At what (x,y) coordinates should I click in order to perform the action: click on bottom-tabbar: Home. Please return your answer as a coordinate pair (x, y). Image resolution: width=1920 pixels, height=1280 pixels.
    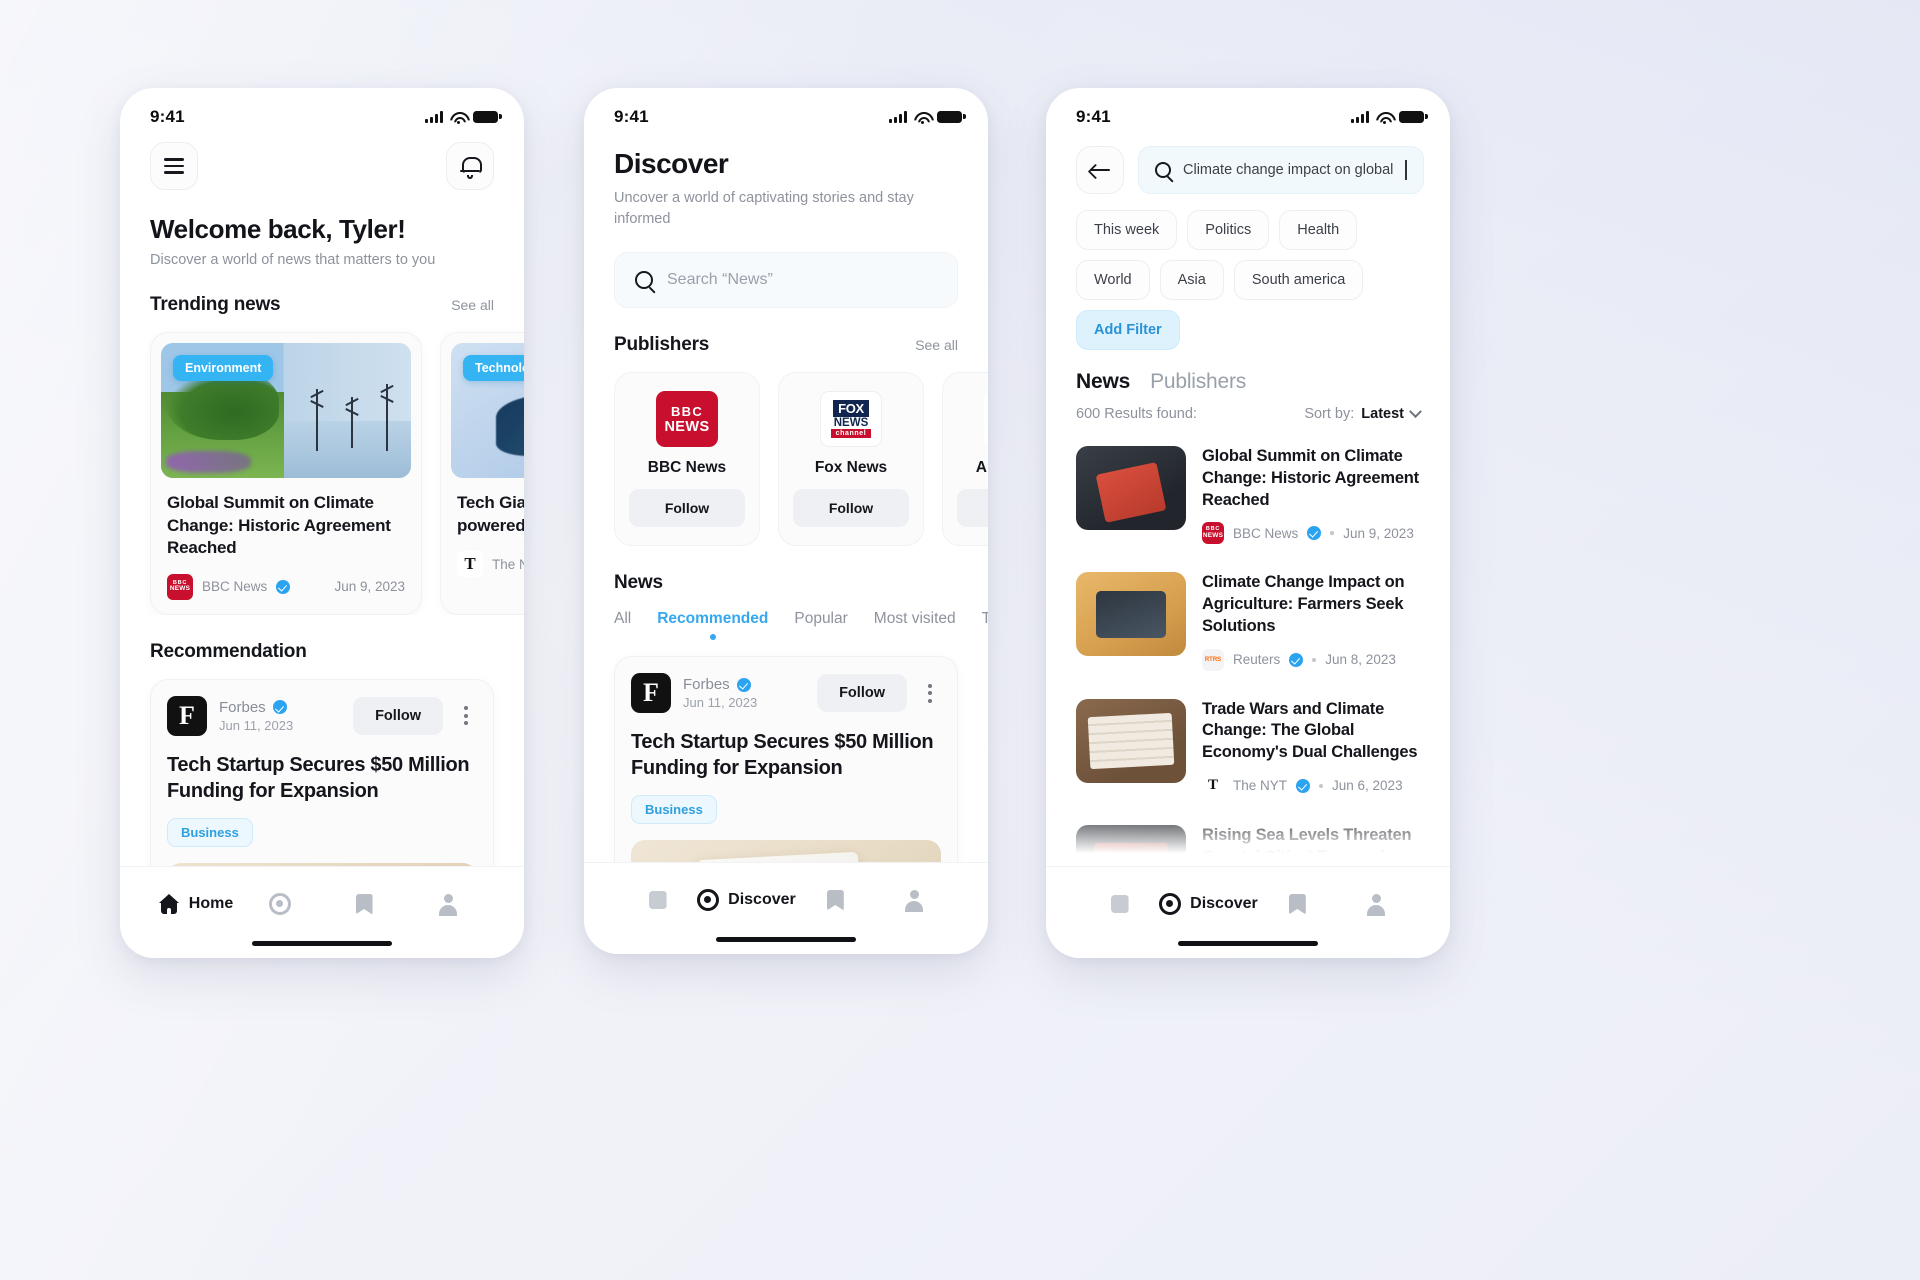
    Looking at the image, I should click on (322, 912).